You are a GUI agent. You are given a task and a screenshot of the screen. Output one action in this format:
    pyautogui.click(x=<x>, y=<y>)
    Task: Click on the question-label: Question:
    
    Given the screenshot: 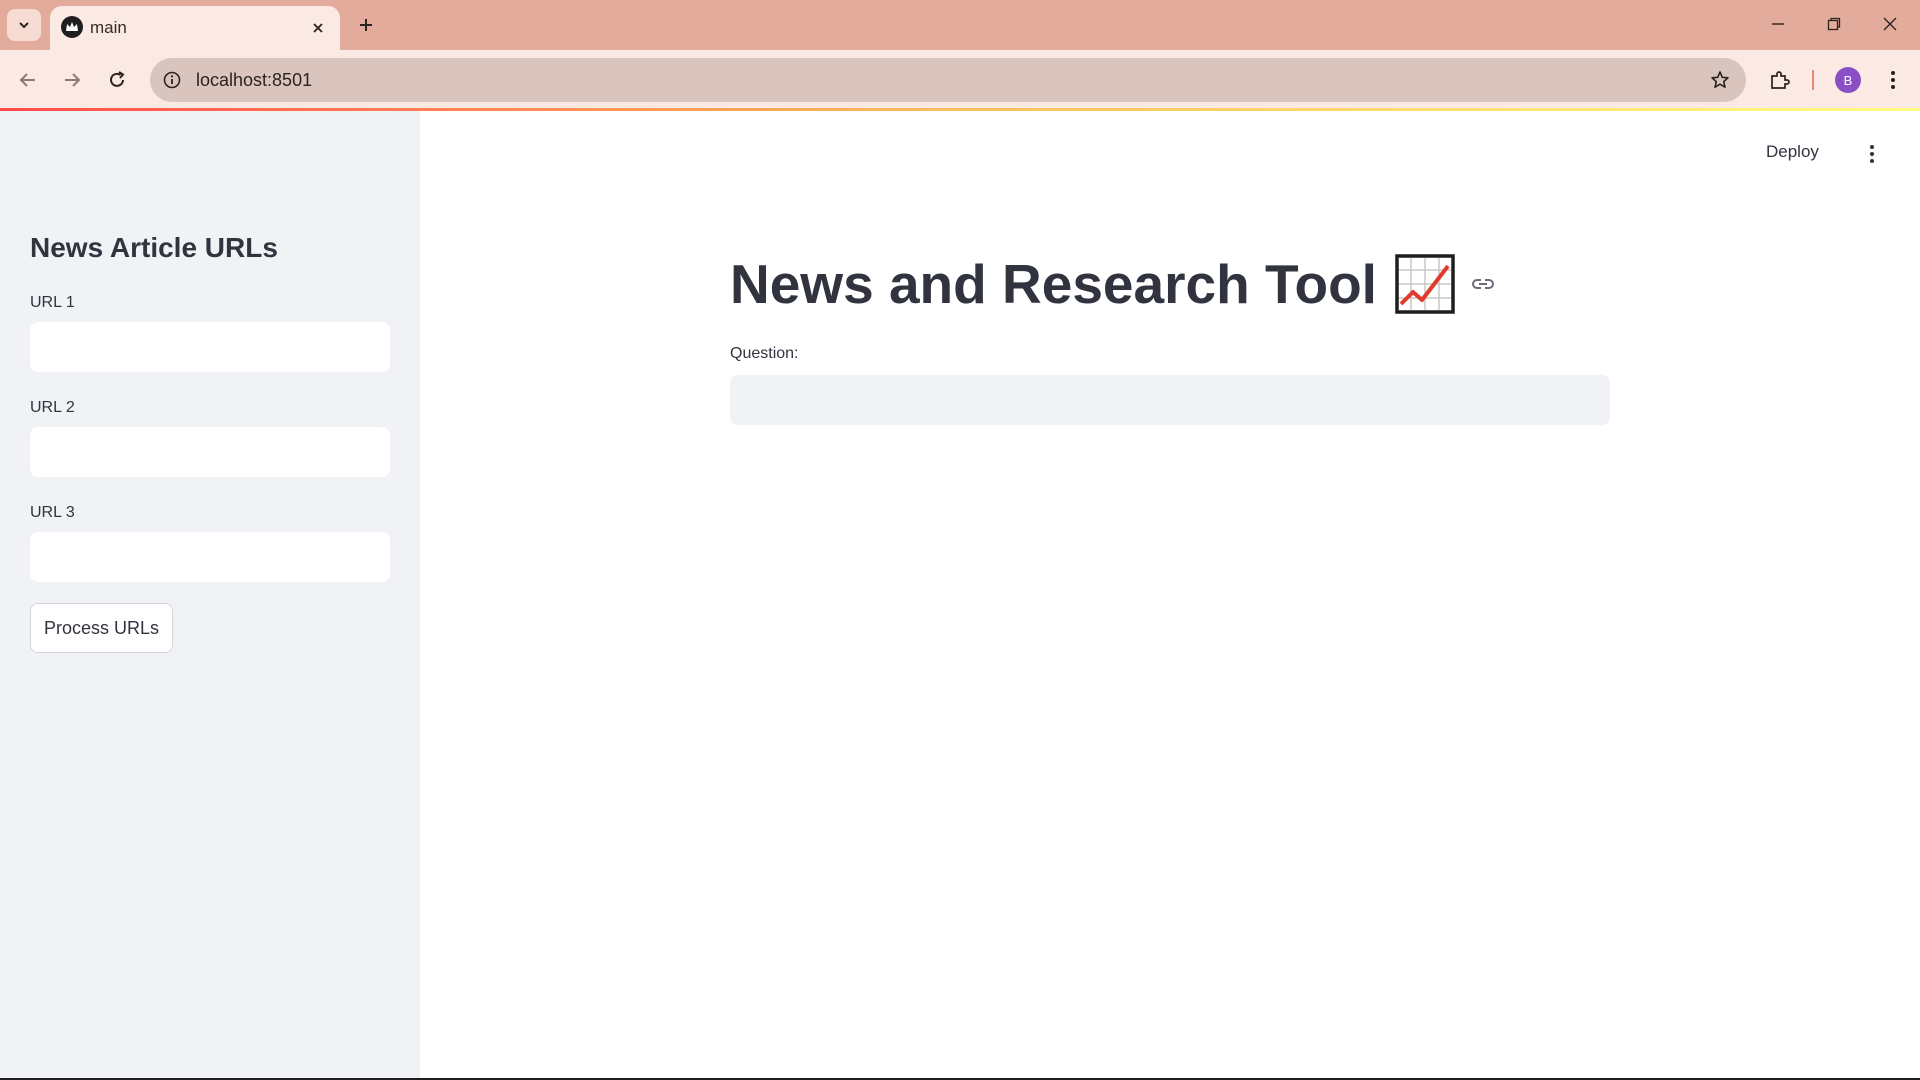 What is the action you would take?
    pyautogui.click(x=764, y=353)
    